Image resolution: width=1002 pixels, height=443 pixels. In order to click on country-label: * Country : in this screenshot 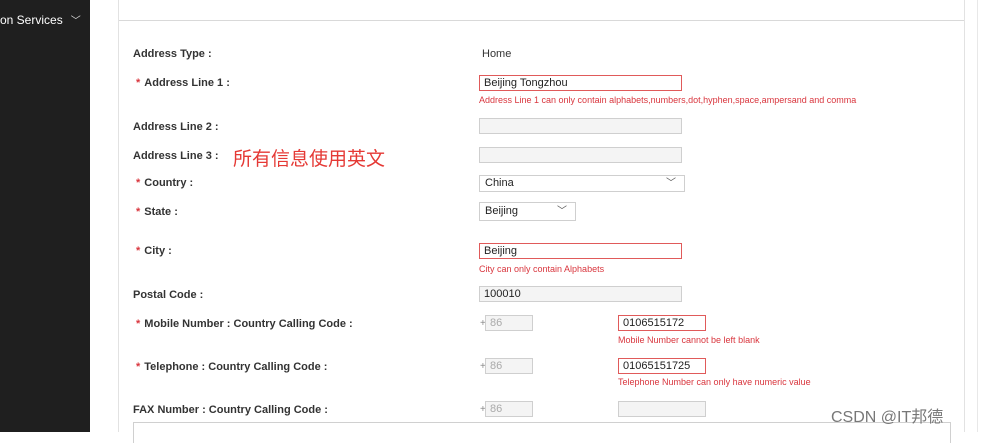, I will do `click(165, 183)`.